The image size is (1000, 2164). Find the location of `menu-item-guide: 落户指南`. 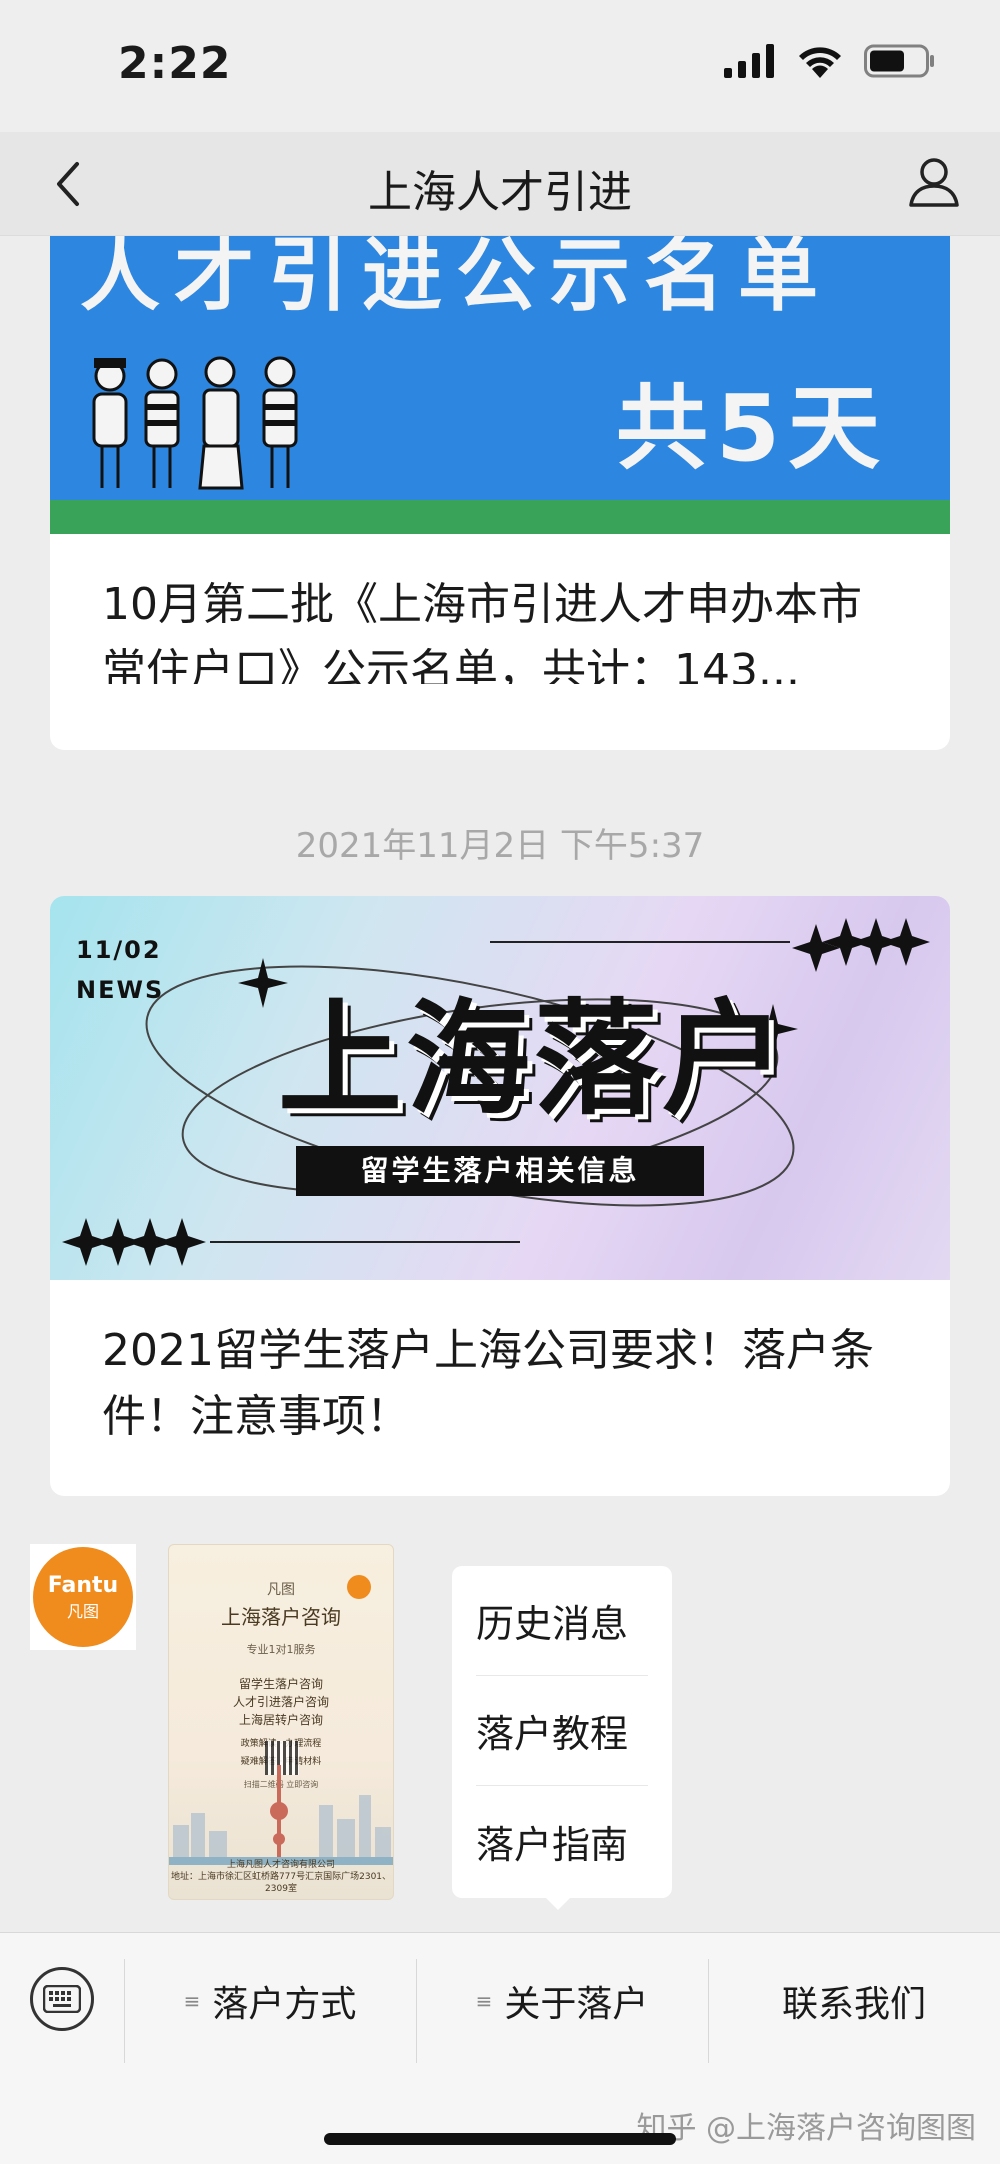

menu-item-guide: 落户指南 is located at coordinates (562, 1841).